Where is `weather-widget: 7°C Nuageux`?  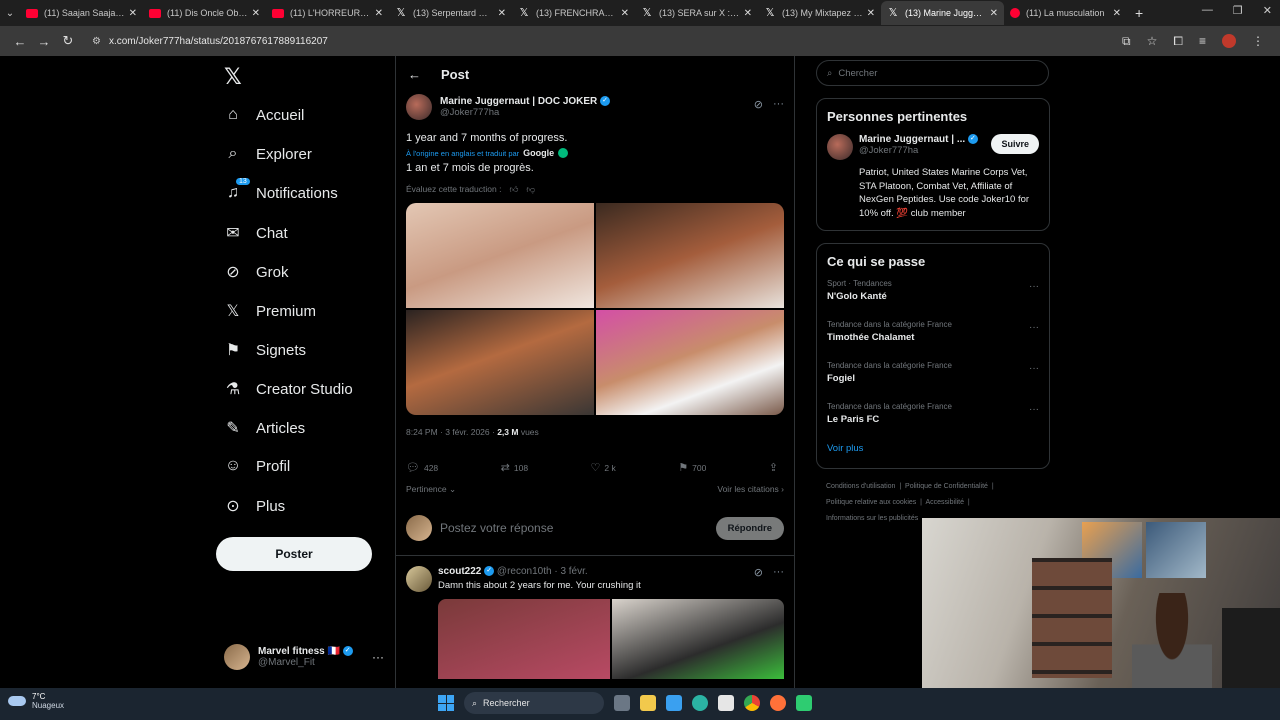 weather-widget: 7°C Nuageux is located at coordinates (36, 701).